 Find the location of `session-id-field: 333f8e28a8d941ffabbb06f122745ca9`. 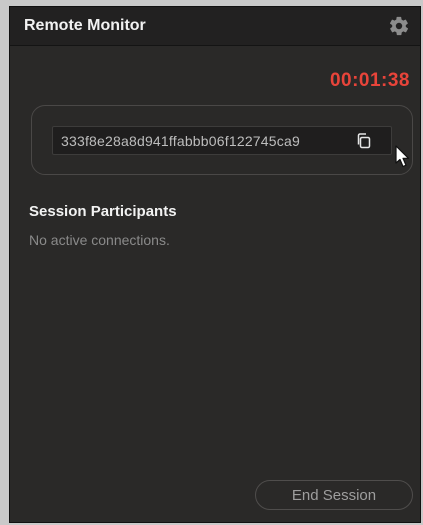

session-id-field: 333f8e28a8d941ffabbb06f122745ca9 is located at coordinates (222, 140).